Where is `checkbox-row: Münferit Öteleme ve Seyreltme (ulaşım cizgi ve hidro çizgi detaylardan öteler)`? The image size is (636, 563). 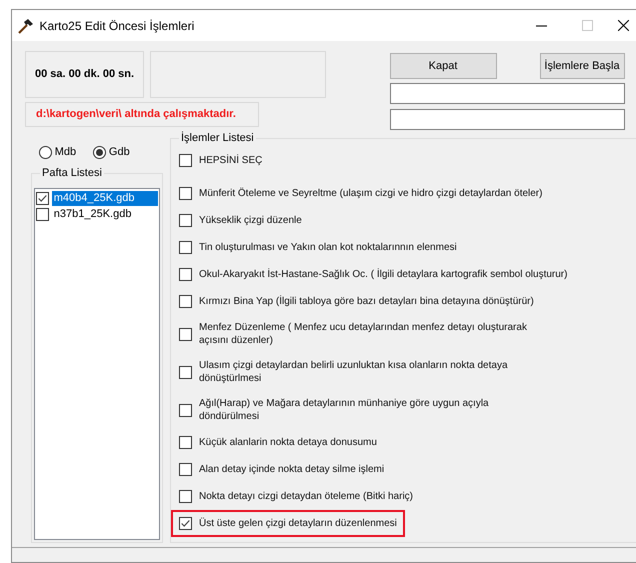
checkbox-row: Münferit Öteleme ve Seyreltme (ulaşım cizgi ve hidro çizgi detaylardan öteler) is located at coordinates (360, 193).